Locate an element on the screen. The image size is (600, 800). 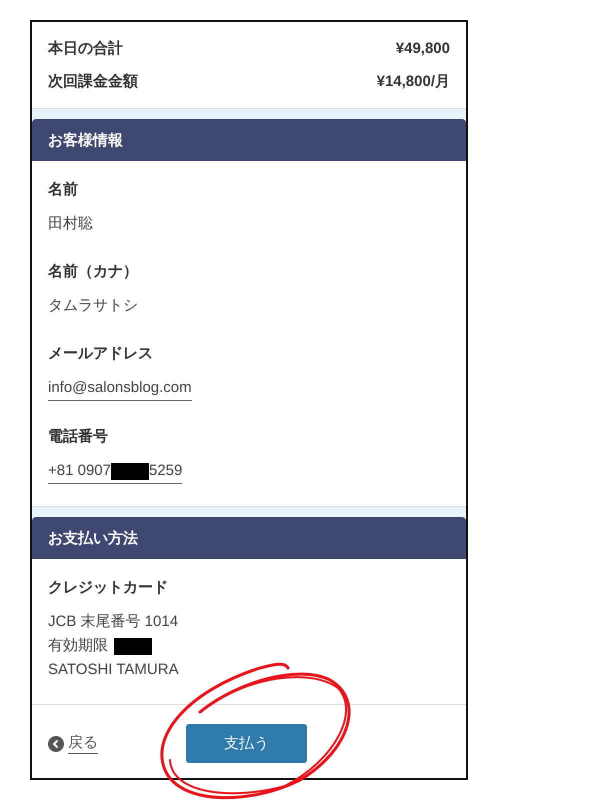
field-link: 5259 is located at coordinates (165, 471).